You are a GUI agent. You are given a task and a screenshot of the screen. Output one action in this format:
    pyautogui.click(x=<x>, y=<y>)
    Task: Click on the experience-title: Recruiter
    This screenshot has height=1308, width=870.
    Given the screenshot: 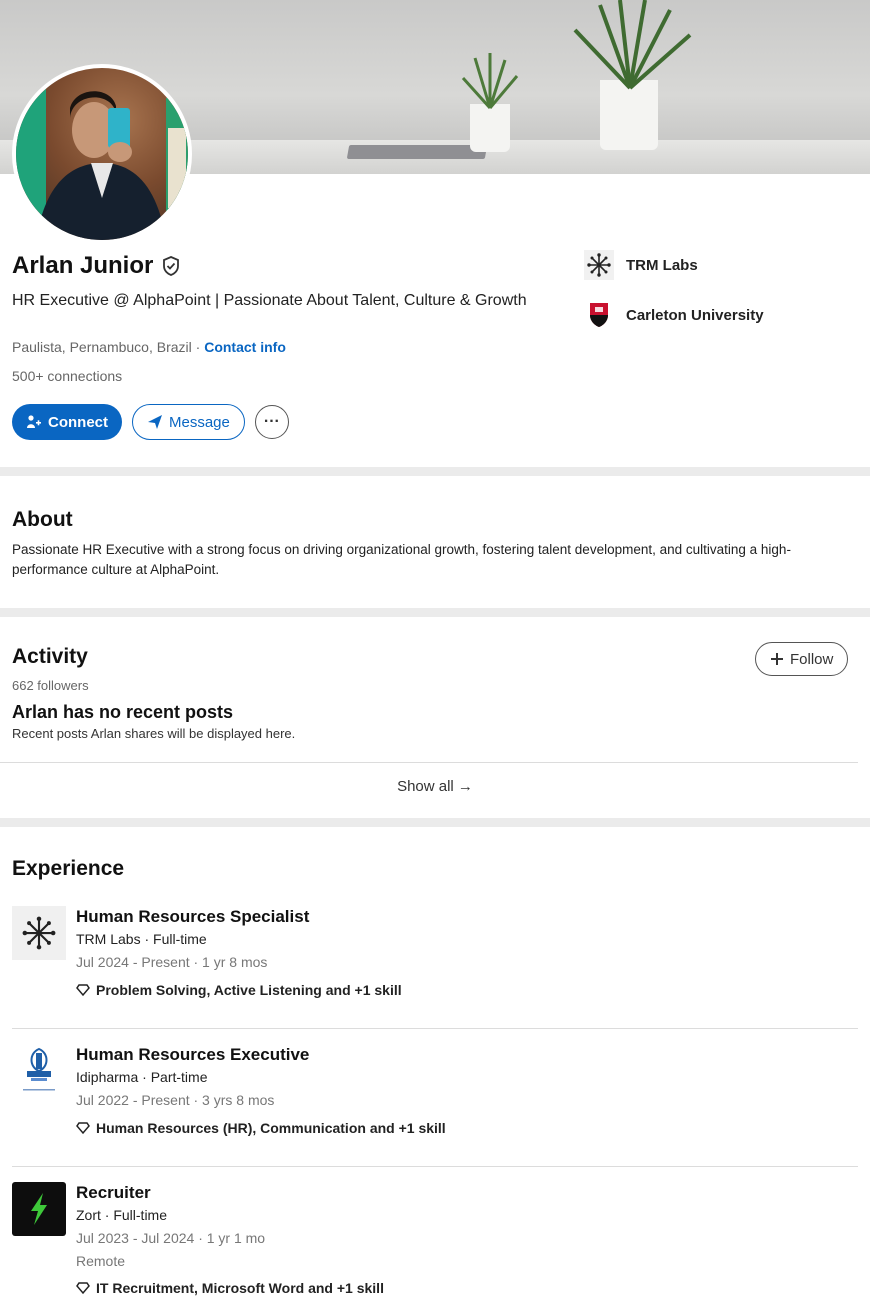 What is the action you would take?
    pyautogui.click(x=113, y=1192)
    